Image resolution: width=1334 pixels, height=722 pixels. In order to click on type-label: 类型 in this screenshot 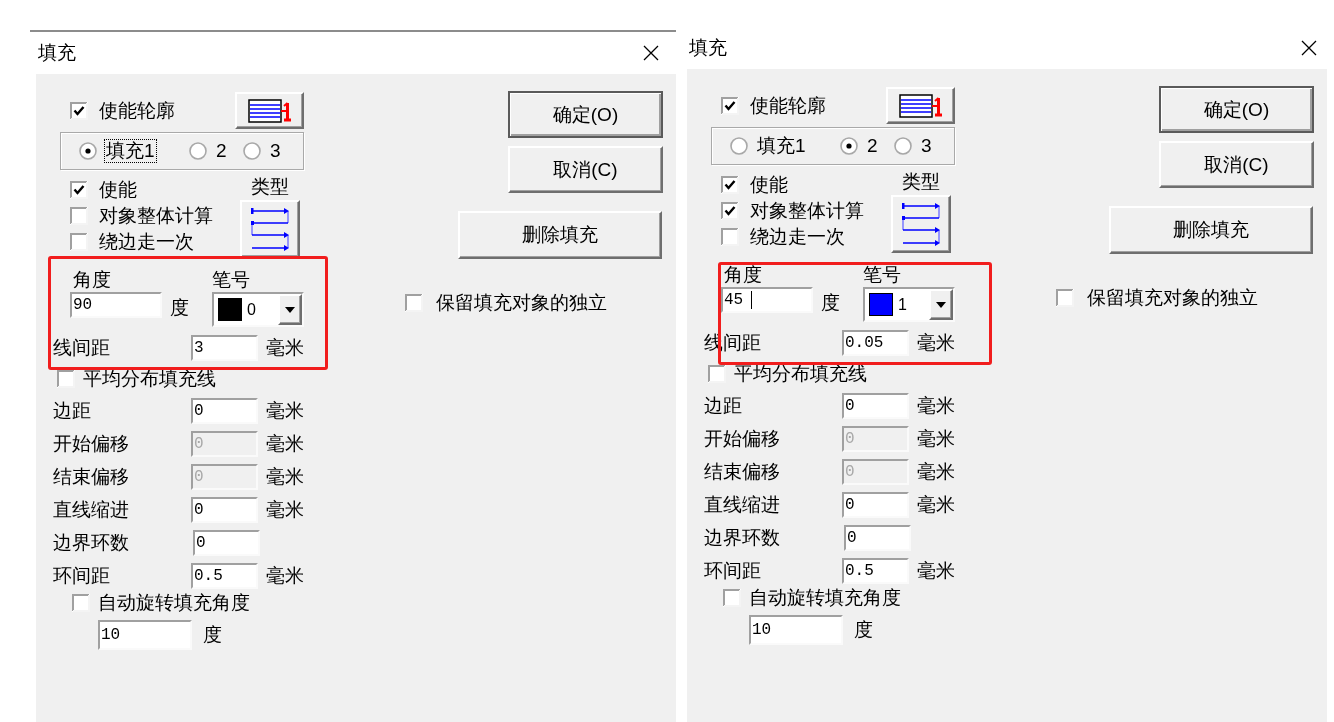, I will do `click(270, 187)`.